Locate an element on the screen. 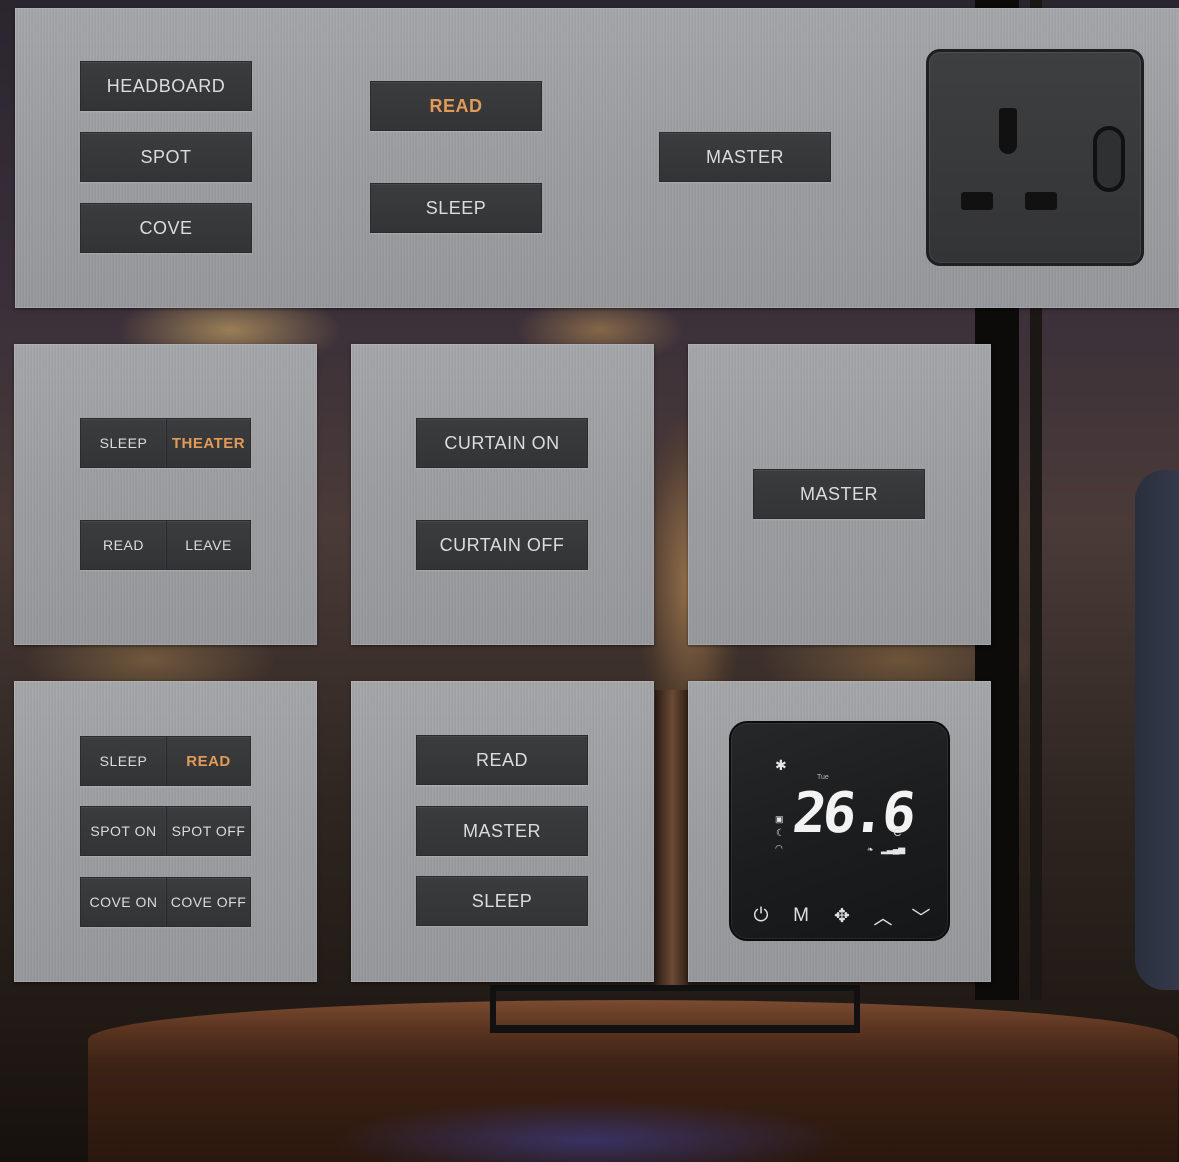  sleep-mode-button: SLEEP is located at coordinates (502, 901).